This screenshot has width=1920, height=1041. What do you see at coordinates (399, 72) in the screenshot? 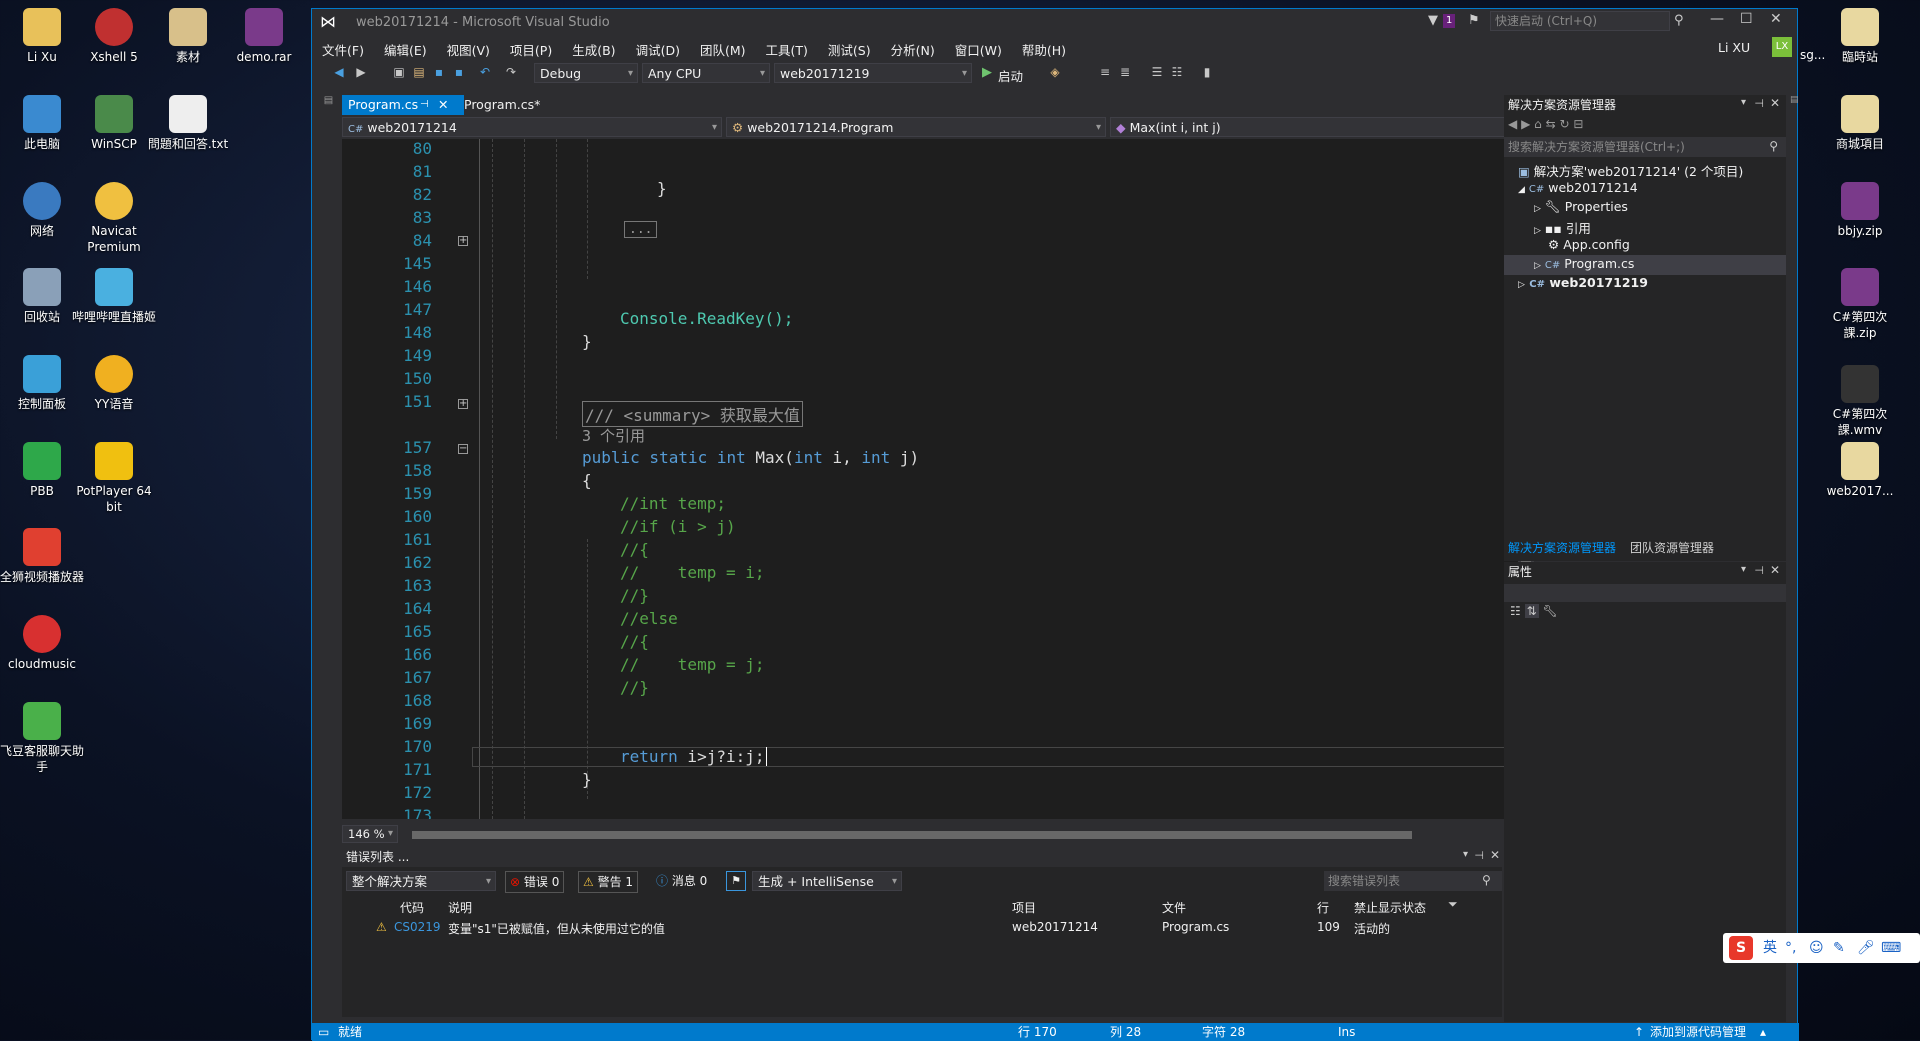
I see `new-project-icon: ▣` at bounding box center [399, 72].